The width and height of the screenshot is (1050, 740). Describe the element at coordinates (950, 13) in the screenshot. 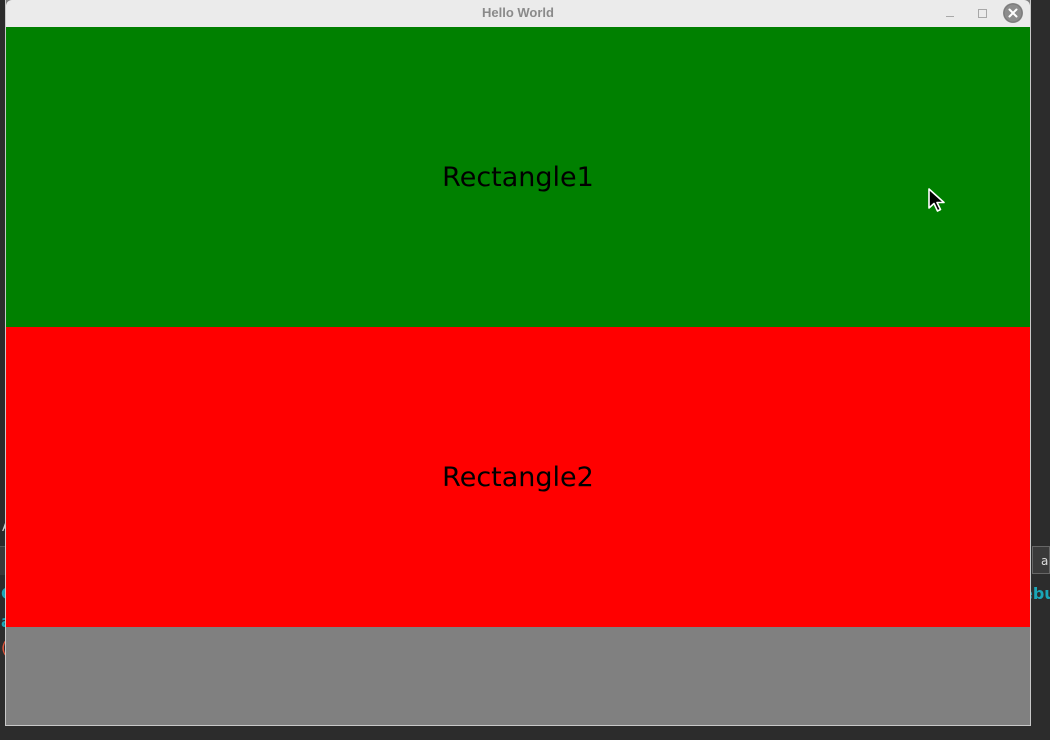

I see `minimize-button` at that location.